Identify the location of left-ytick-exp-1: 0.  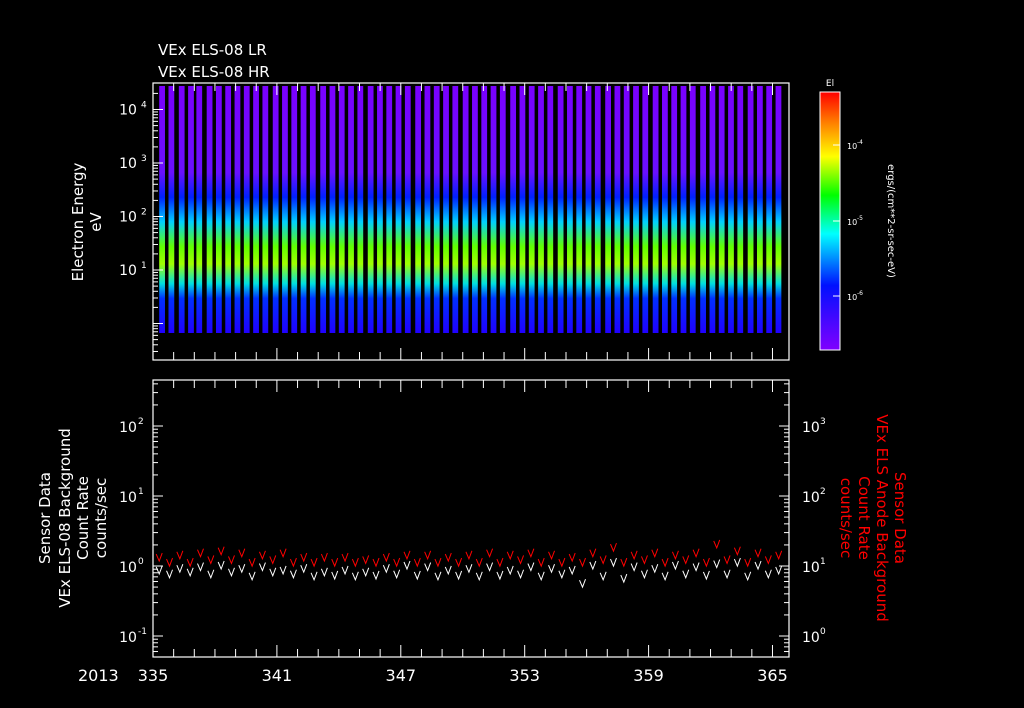
(141, 562).